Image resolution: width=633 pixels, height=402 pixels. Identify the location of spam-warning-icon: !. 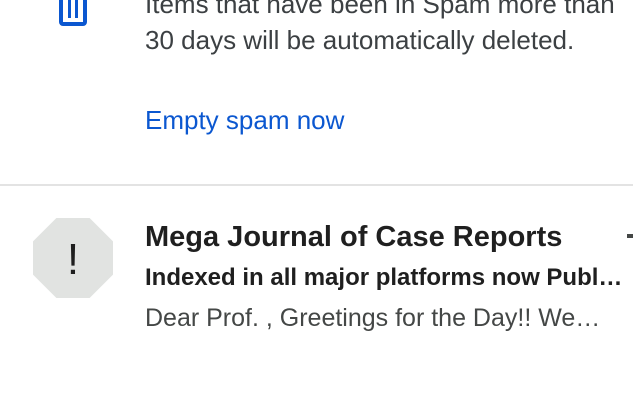
(73, 258).